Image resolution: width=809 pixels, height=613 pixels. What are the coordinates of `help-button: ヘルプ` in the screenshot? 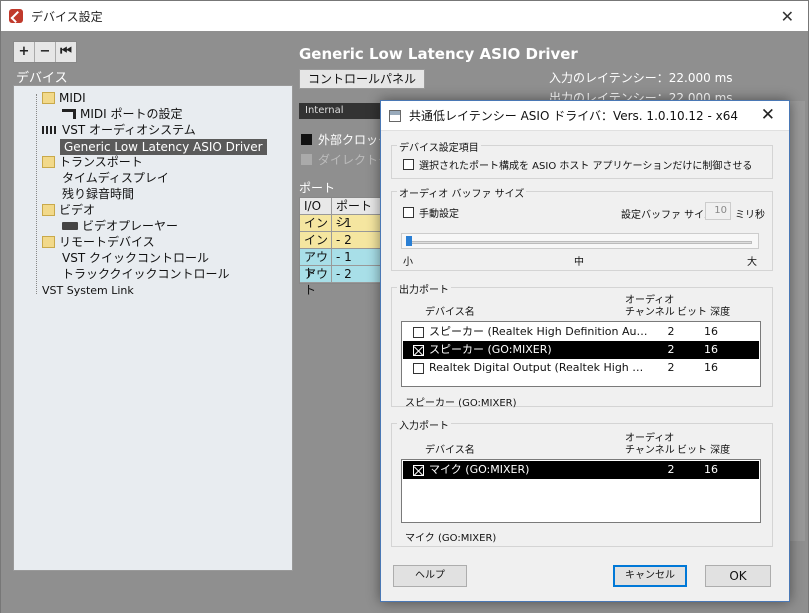 It's located at (430, 576).